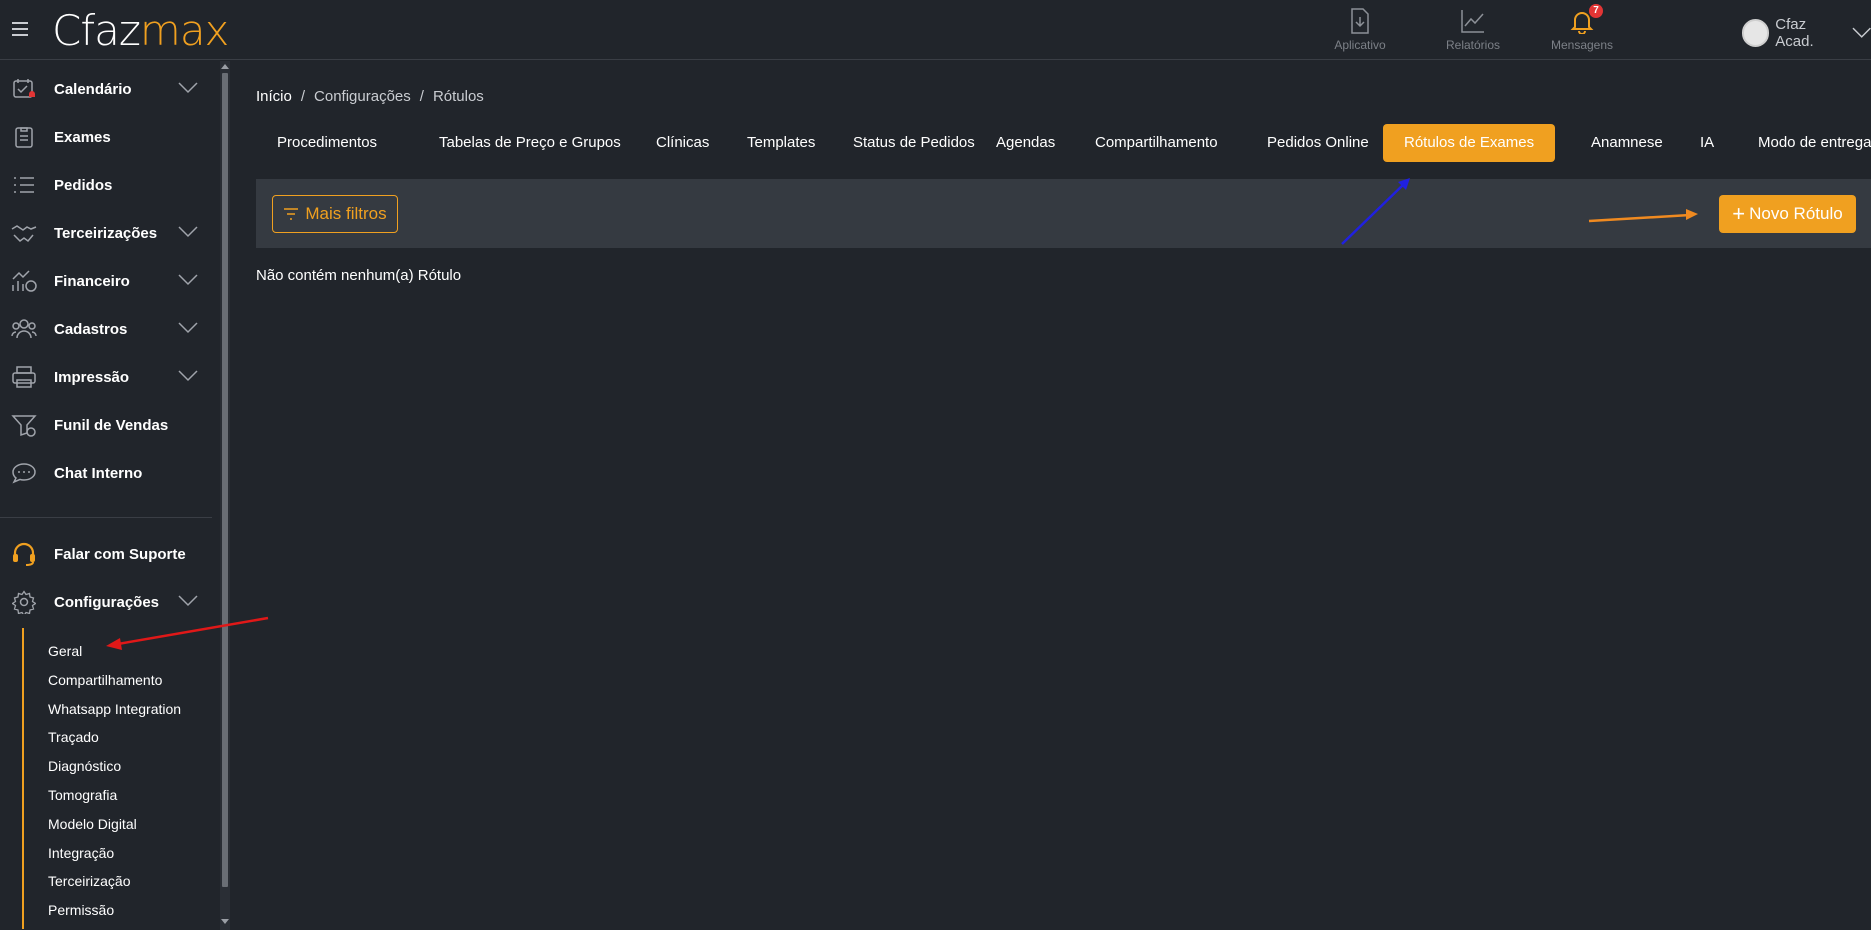  I want to click on sidebar-item-label: Financeiro, so click(92, 281).